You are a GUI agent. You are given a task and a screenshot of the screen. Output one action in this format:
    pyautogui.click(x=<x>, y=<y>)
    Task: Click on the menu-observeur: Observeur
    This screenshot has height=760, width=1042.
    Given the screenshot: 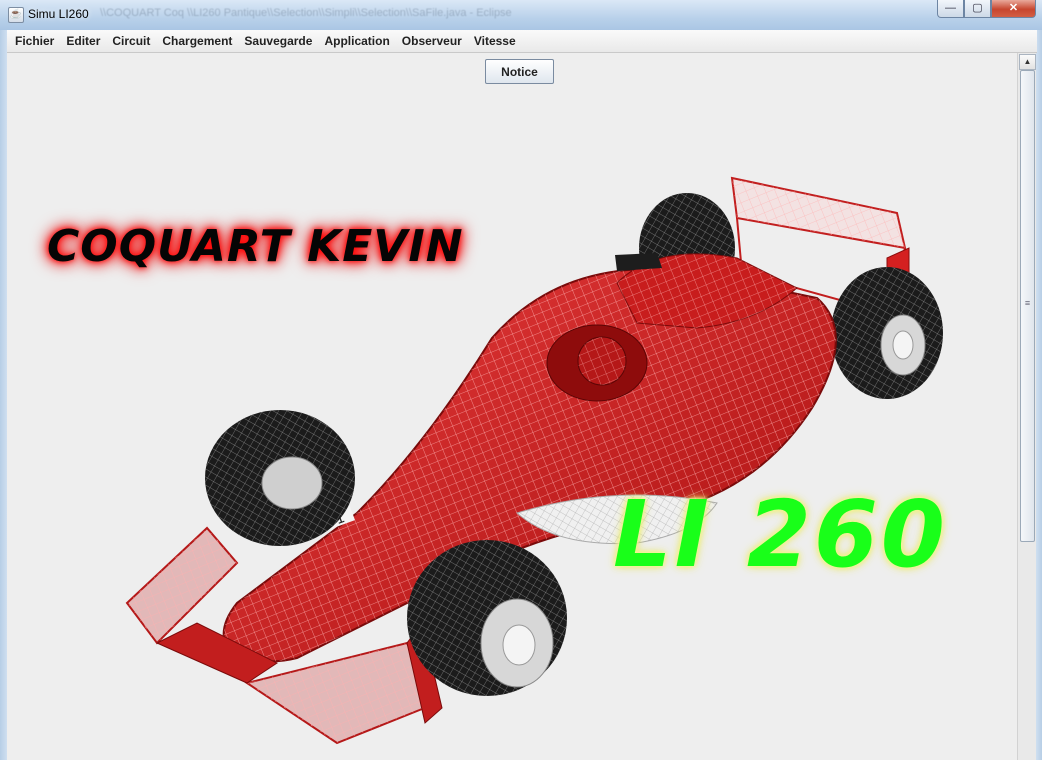 What is the action you would take?
    pyautogui.click(x=432, y=41)
    